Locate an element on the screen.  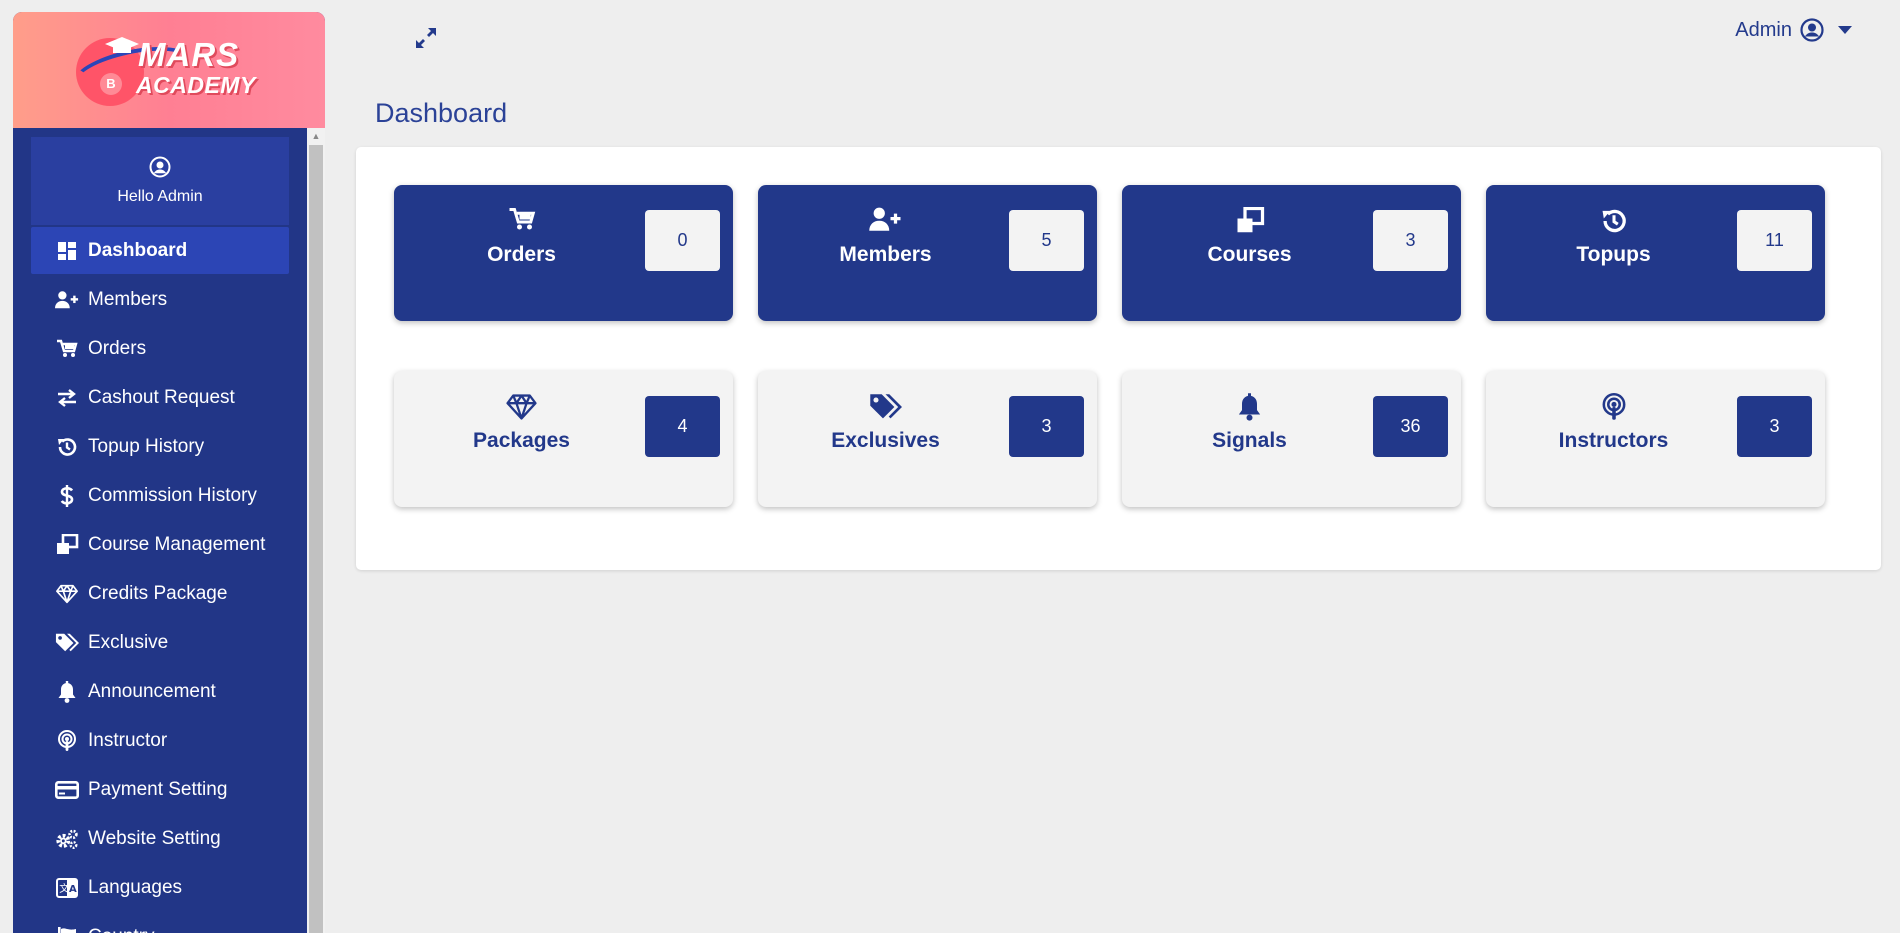
sidebar-item-label: Cashout Request is located at coordinates (161, 397).